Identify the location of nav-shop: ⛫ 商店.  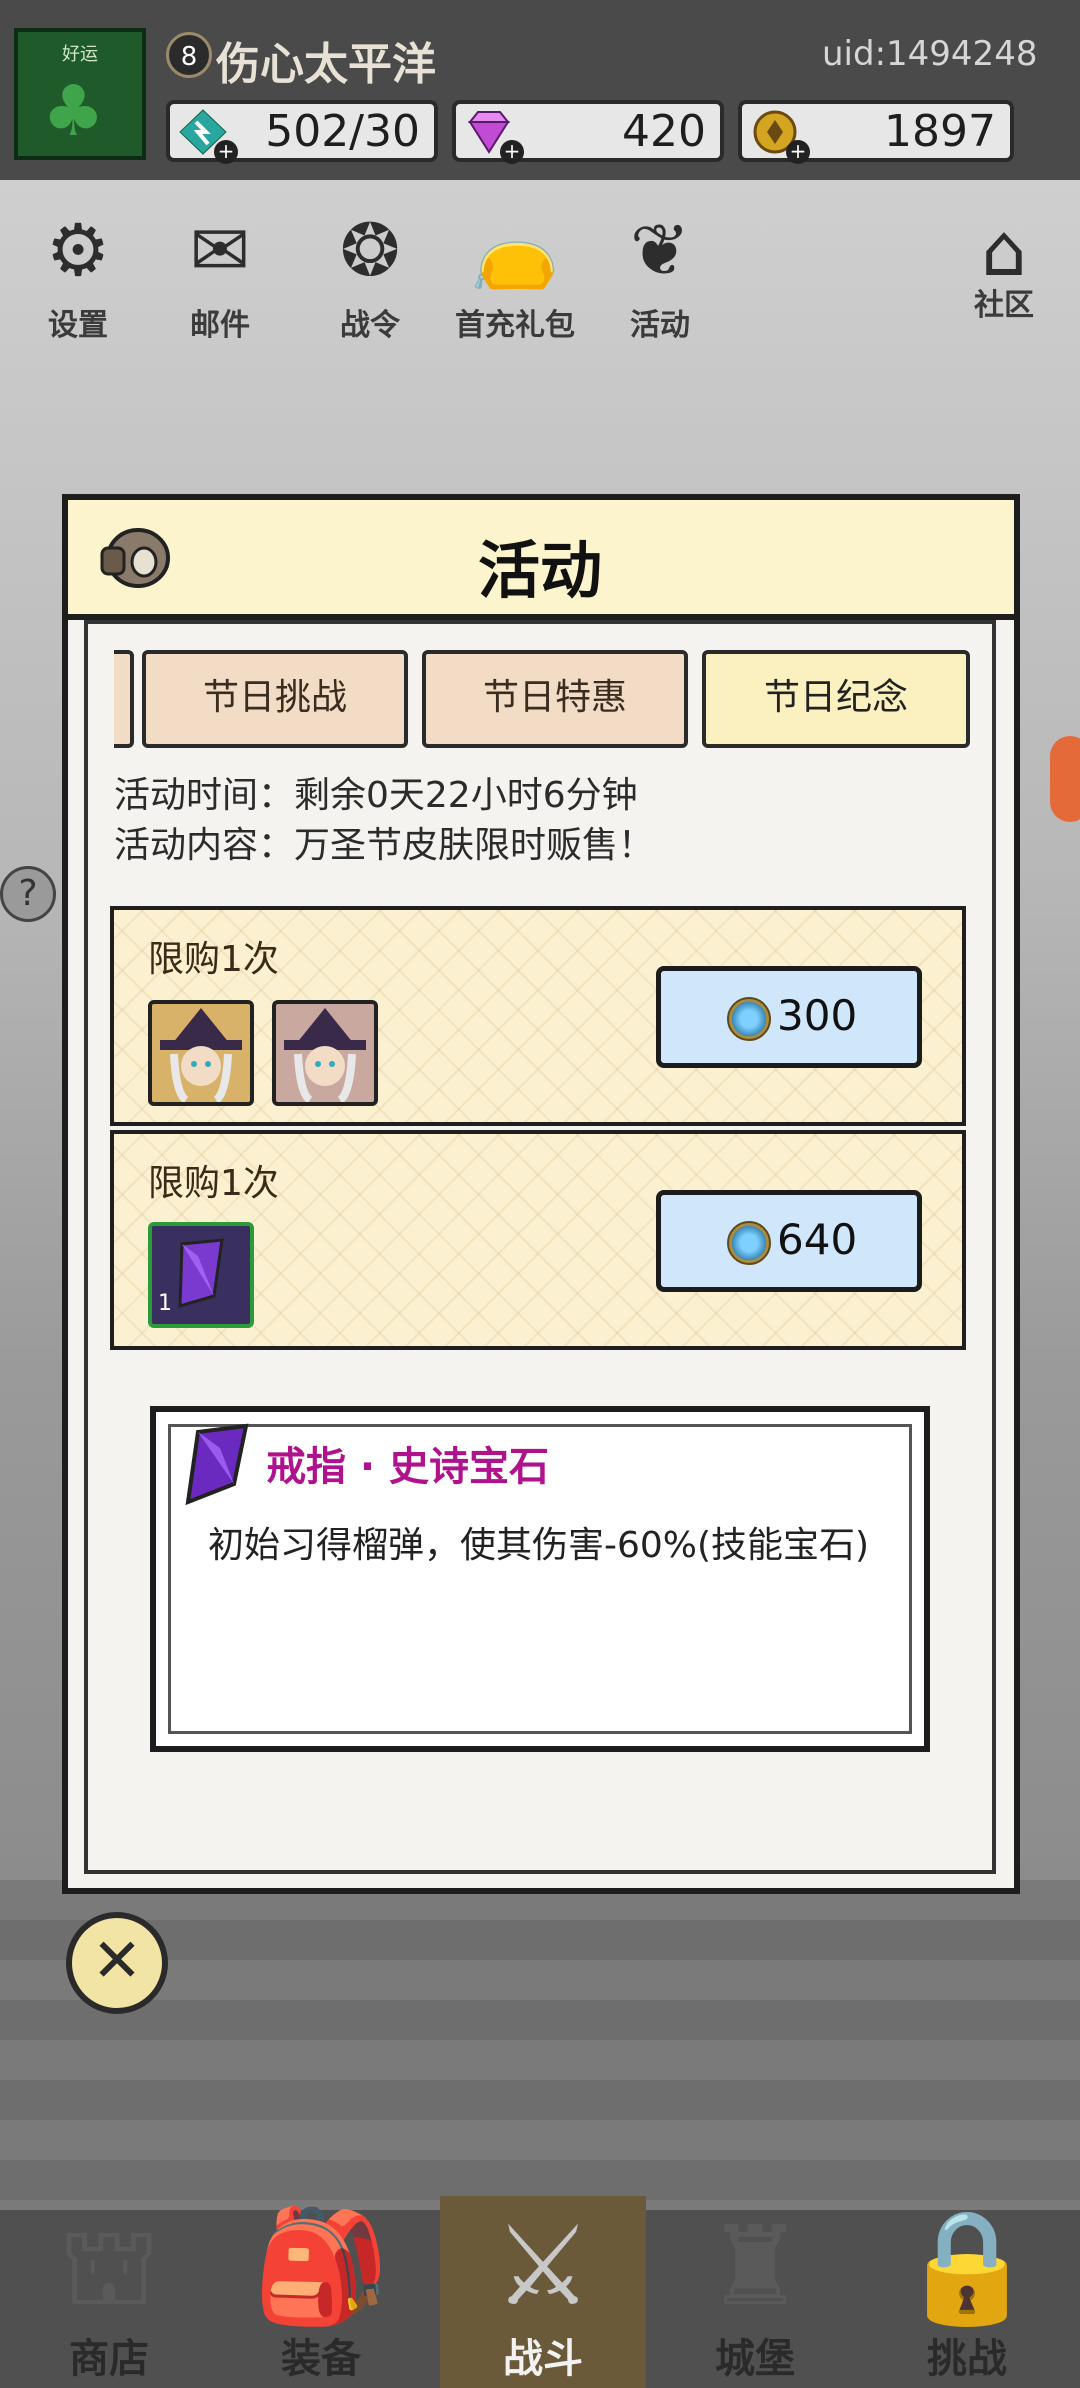
(109, 2292).